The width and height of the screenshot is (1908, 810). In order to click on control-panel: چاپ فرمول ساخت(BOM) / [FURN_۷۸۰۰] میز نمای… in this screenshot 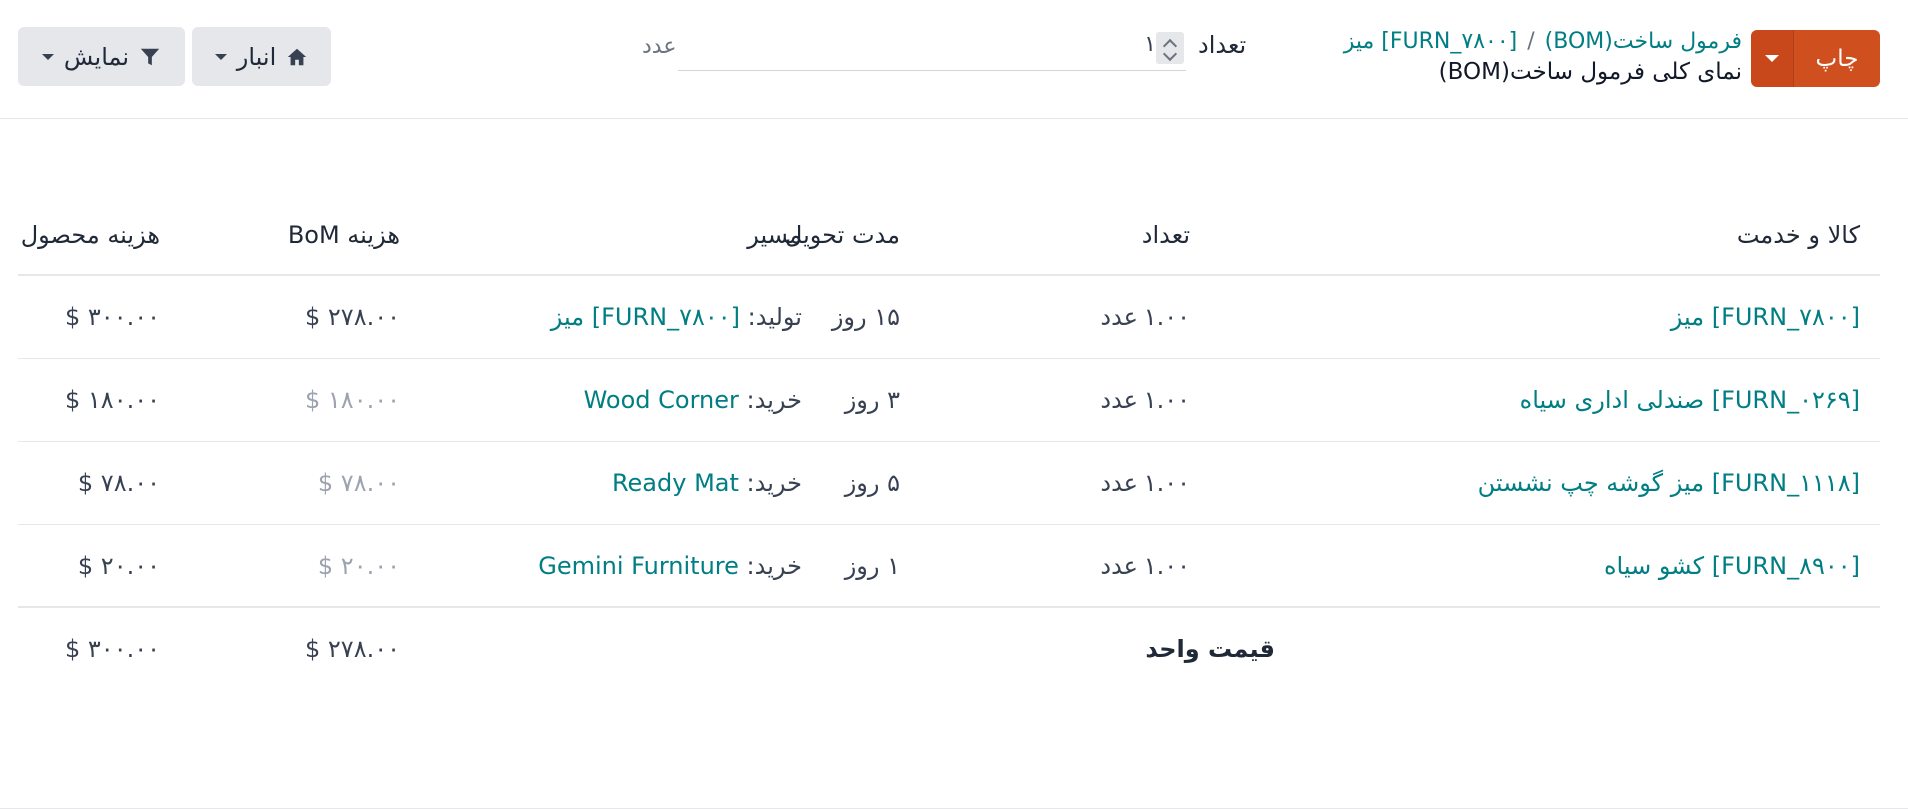, I will do `click(954, 59)`.